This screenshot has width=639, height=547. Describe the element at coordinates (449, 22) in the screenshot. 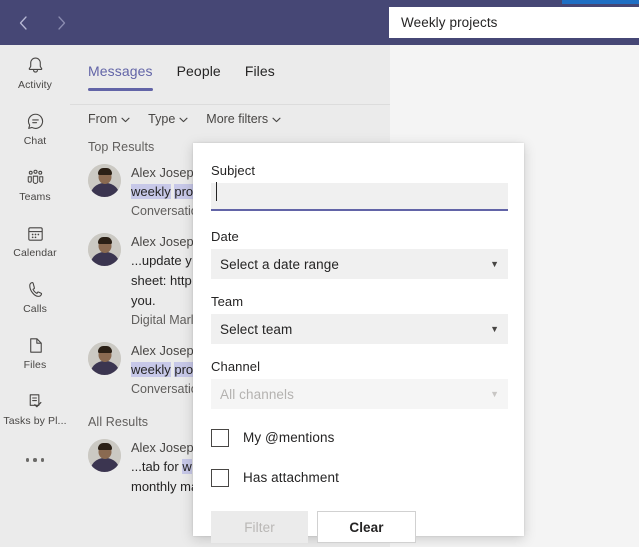

I see `search-input-value: Weekly projects` at that location.